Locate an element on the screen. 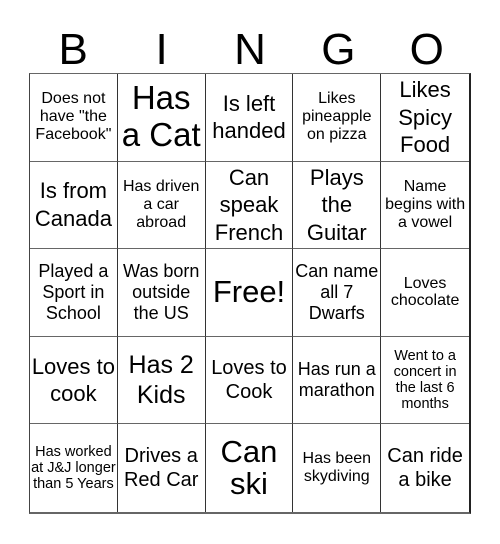 This screenshot has width=500, height=544. bingo-cell: Does not have "the Facebook" is located at coordinates (74, 118).